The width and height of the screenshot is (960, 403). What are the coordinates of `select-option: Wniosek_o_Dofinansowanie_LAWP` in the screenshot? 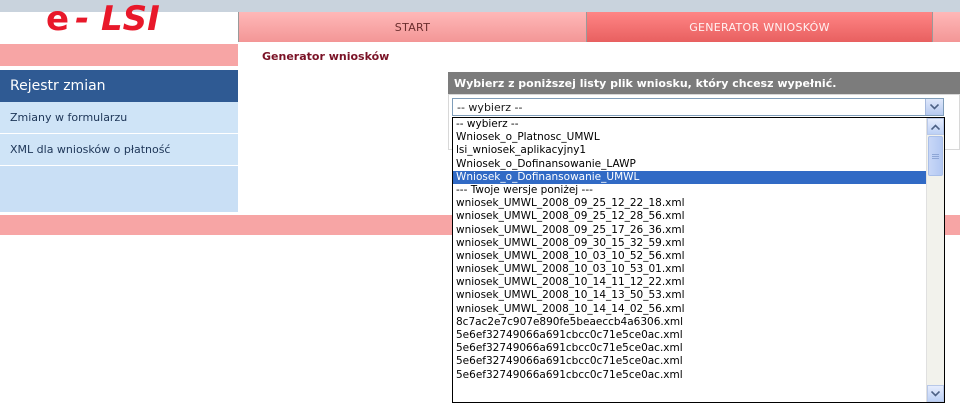 It's located at (690, 164).